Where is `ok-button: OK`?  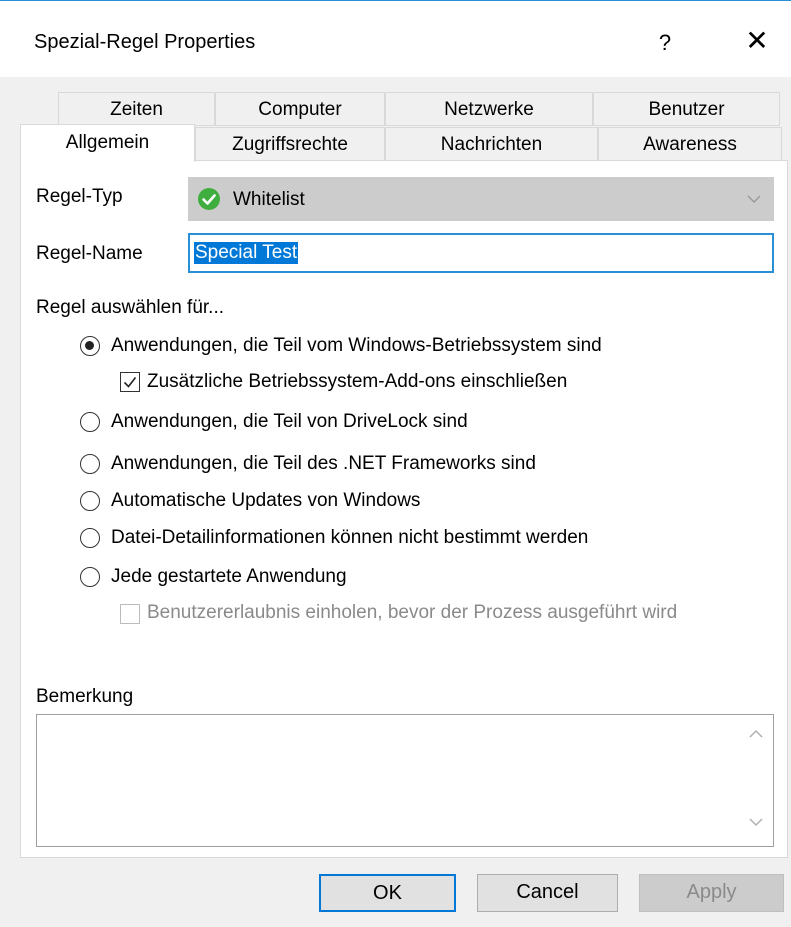
ok-button: OK is located at coordinates (387, 893).